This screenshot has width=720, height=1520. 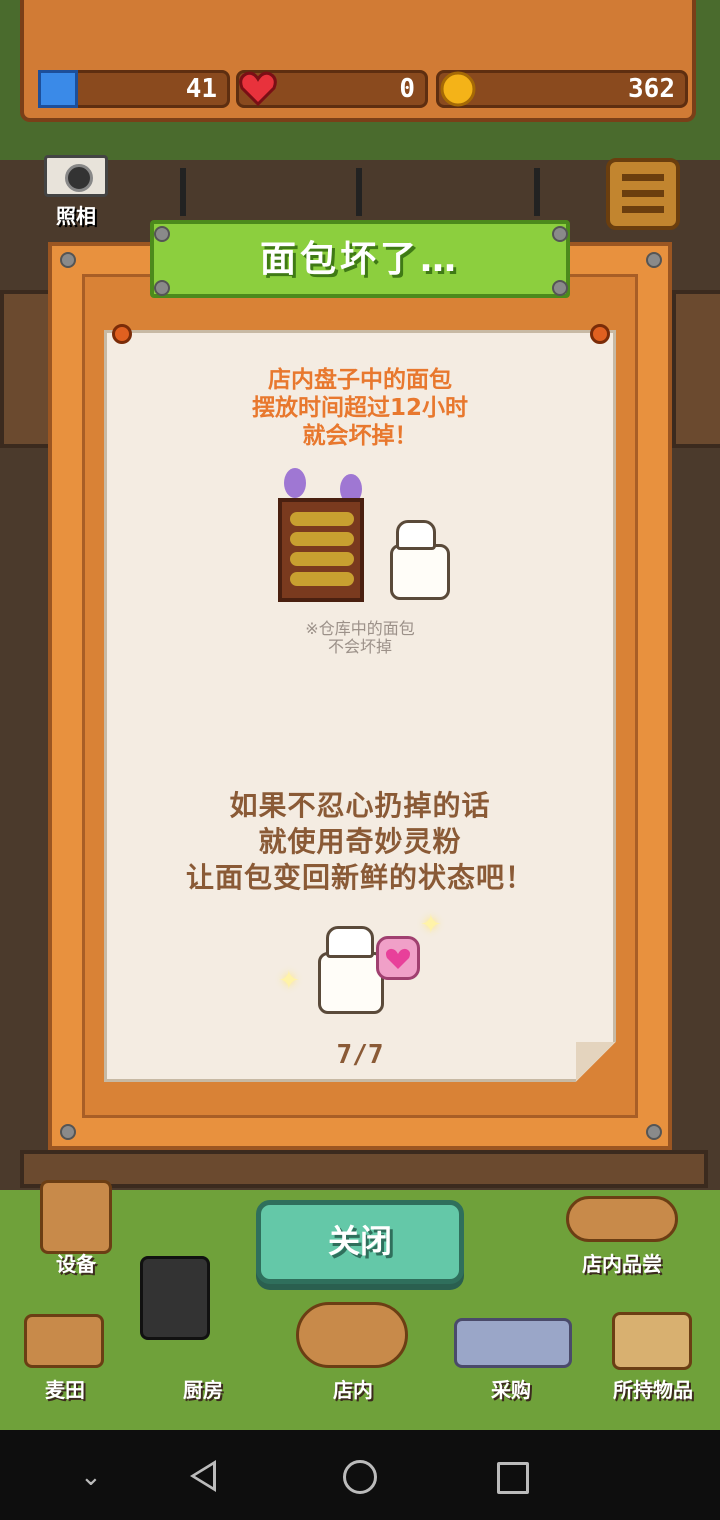 What do you see at coordinates (351, 983) in the screenshot?
I see `happy-baker-icon` at bounding box center [351, 983].